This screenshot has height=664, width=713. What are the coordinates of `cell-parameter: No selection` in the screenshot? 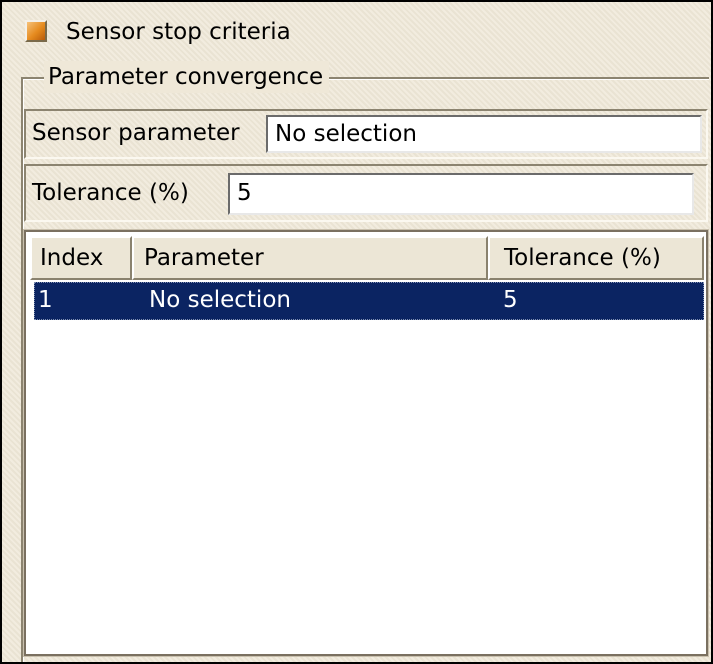 It's located at (220, 300).